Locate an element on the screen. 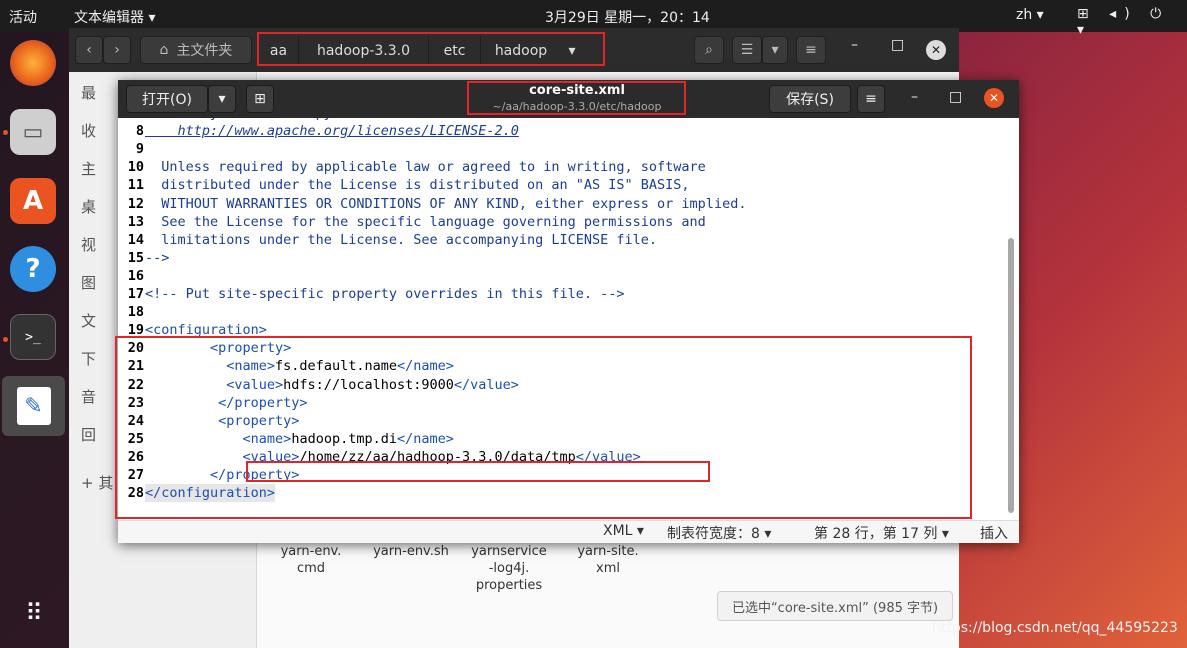 The width and height of the screenshot is (1187, 648). sidebar-item-pictures: 图 is located at coordinates (88, 282).